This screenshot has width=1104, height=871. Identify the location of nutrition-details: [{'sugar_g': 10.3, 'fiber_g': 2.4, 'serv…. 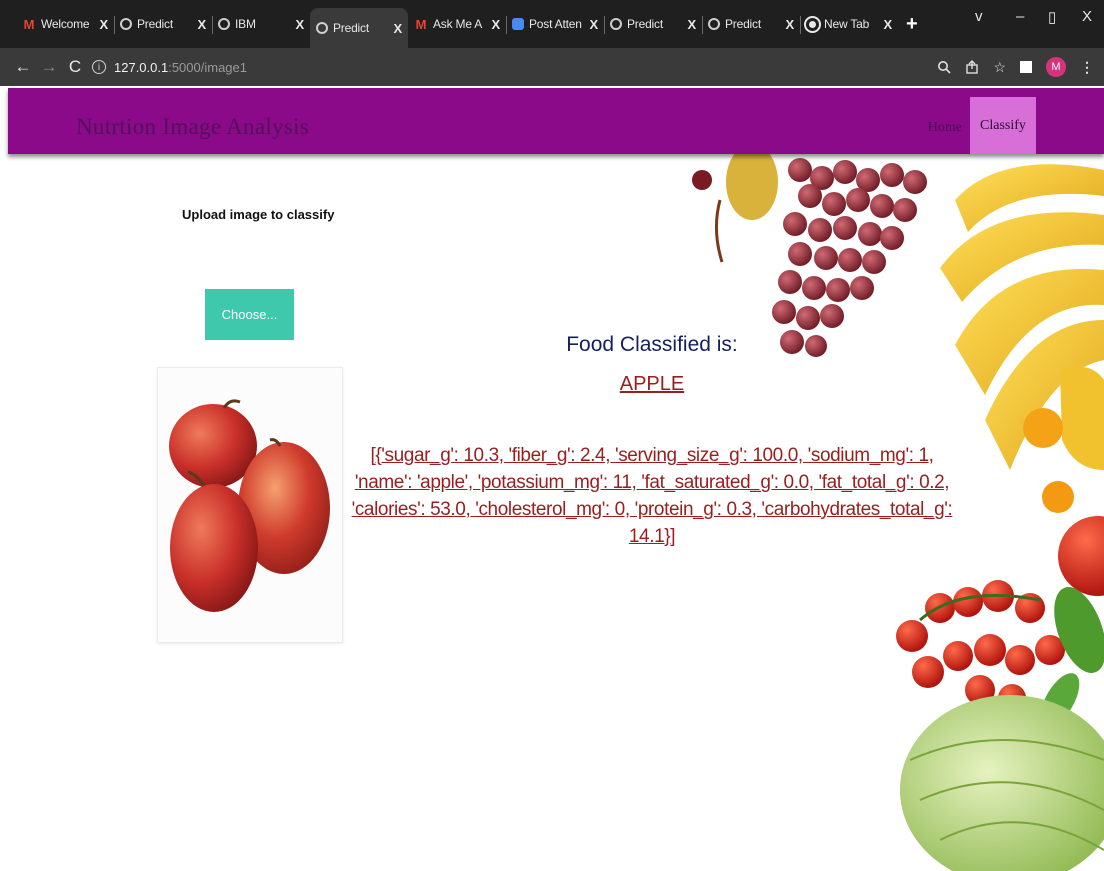
(652, 496).